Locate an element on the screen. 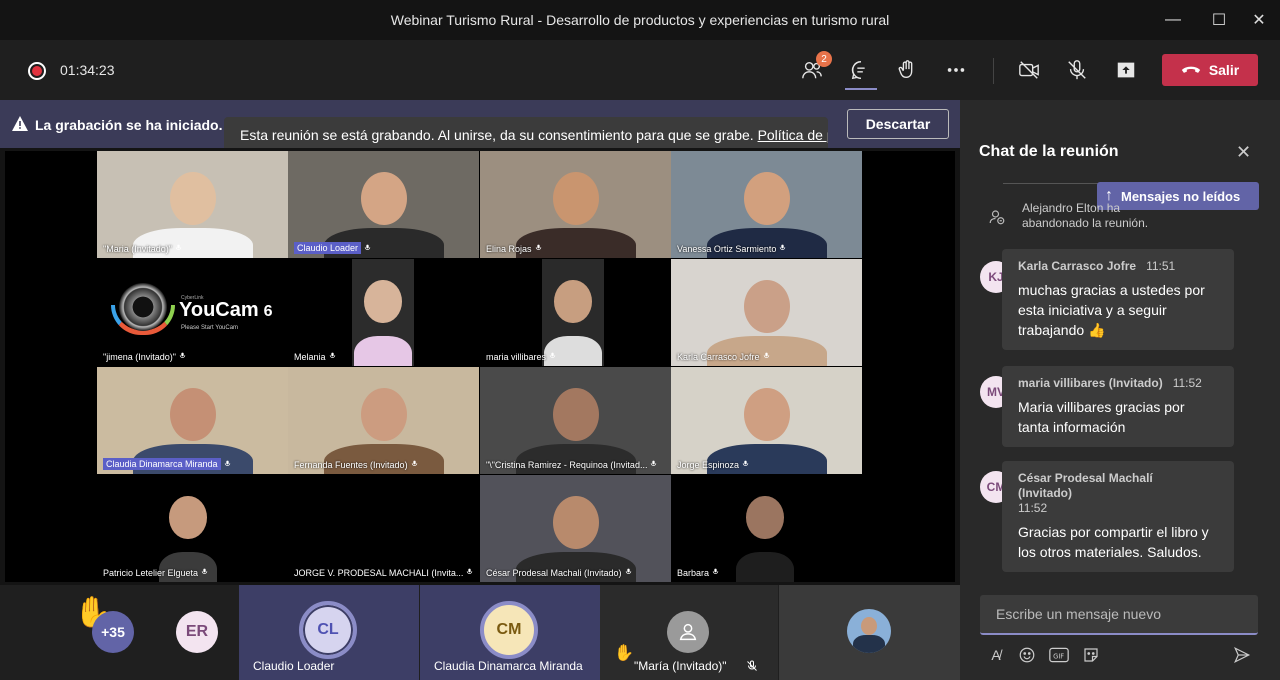  video-tile: "Maria (Invitado)" is located at coordinates (192, 204).